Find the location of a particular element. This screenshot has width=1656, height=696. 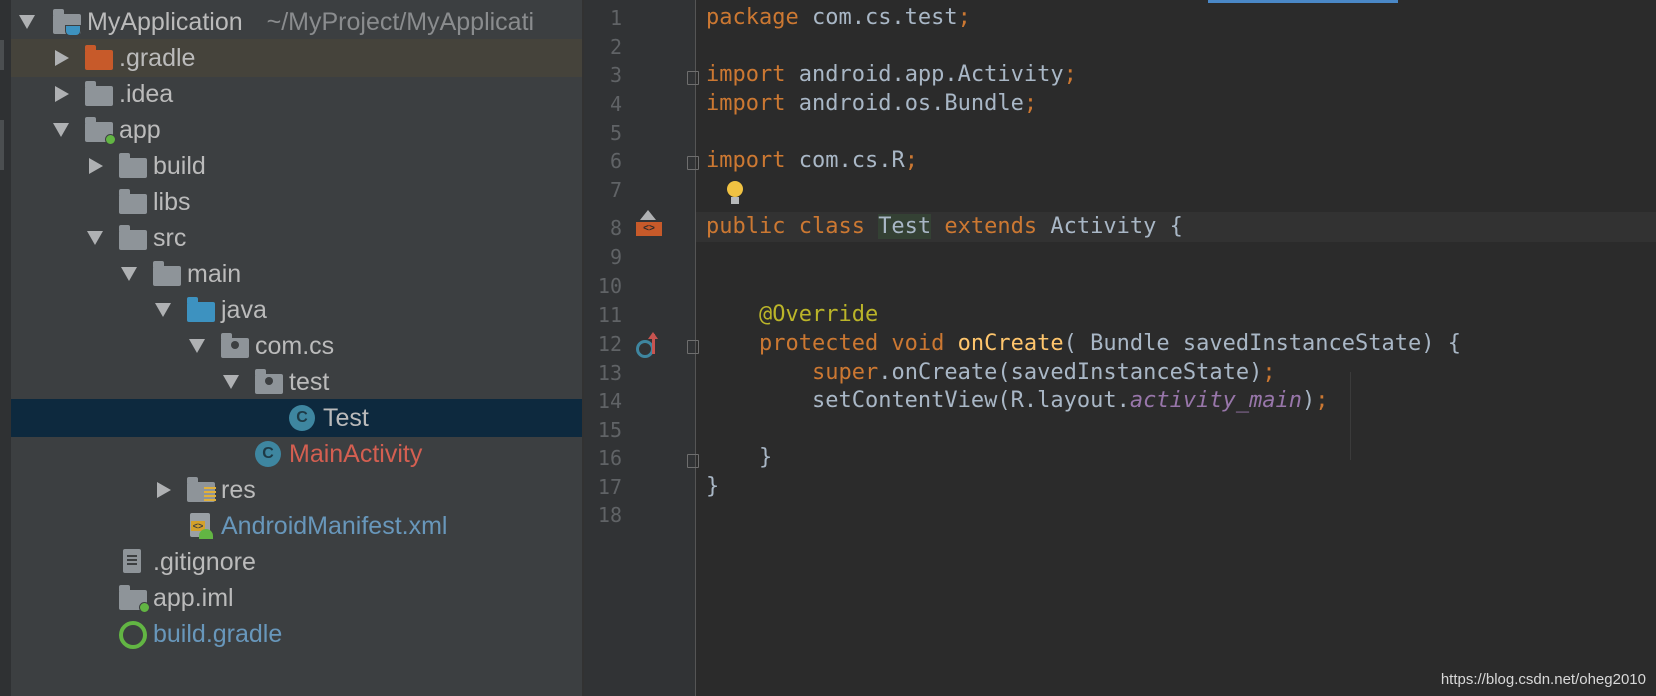

class-name: Test is located at coordinates (905, 226).